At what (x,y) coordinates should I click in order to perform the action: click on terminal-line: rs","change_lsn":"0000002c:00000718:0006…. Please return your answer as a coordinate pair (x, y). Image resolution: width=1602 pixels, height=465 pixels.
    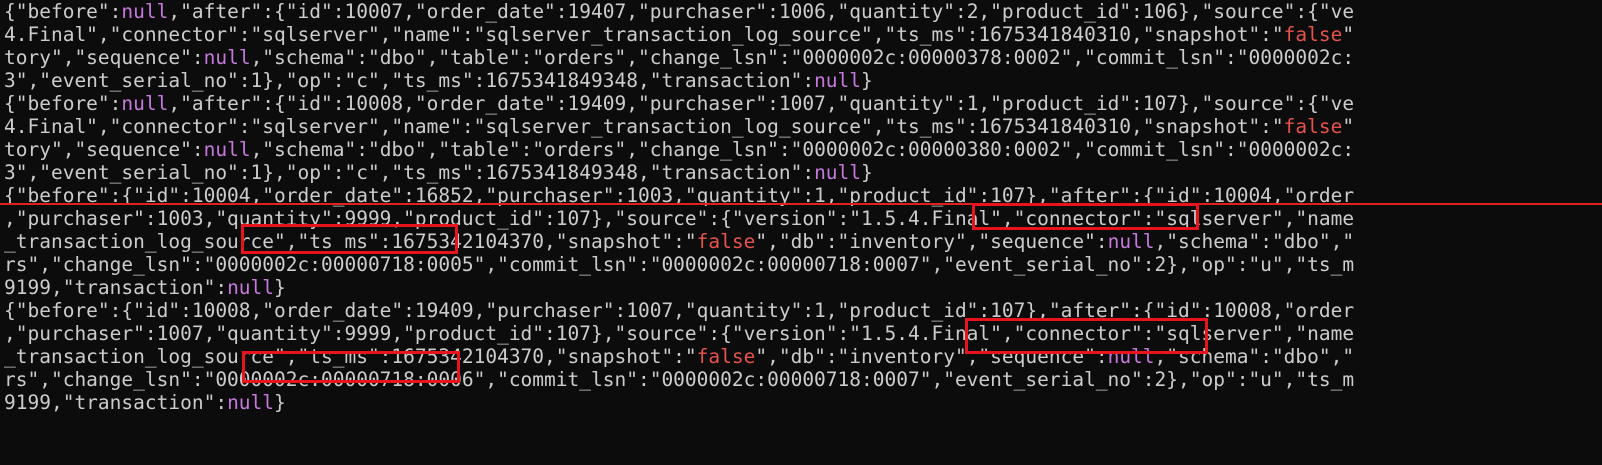
    Looking at the image, I should click on (679, 379).